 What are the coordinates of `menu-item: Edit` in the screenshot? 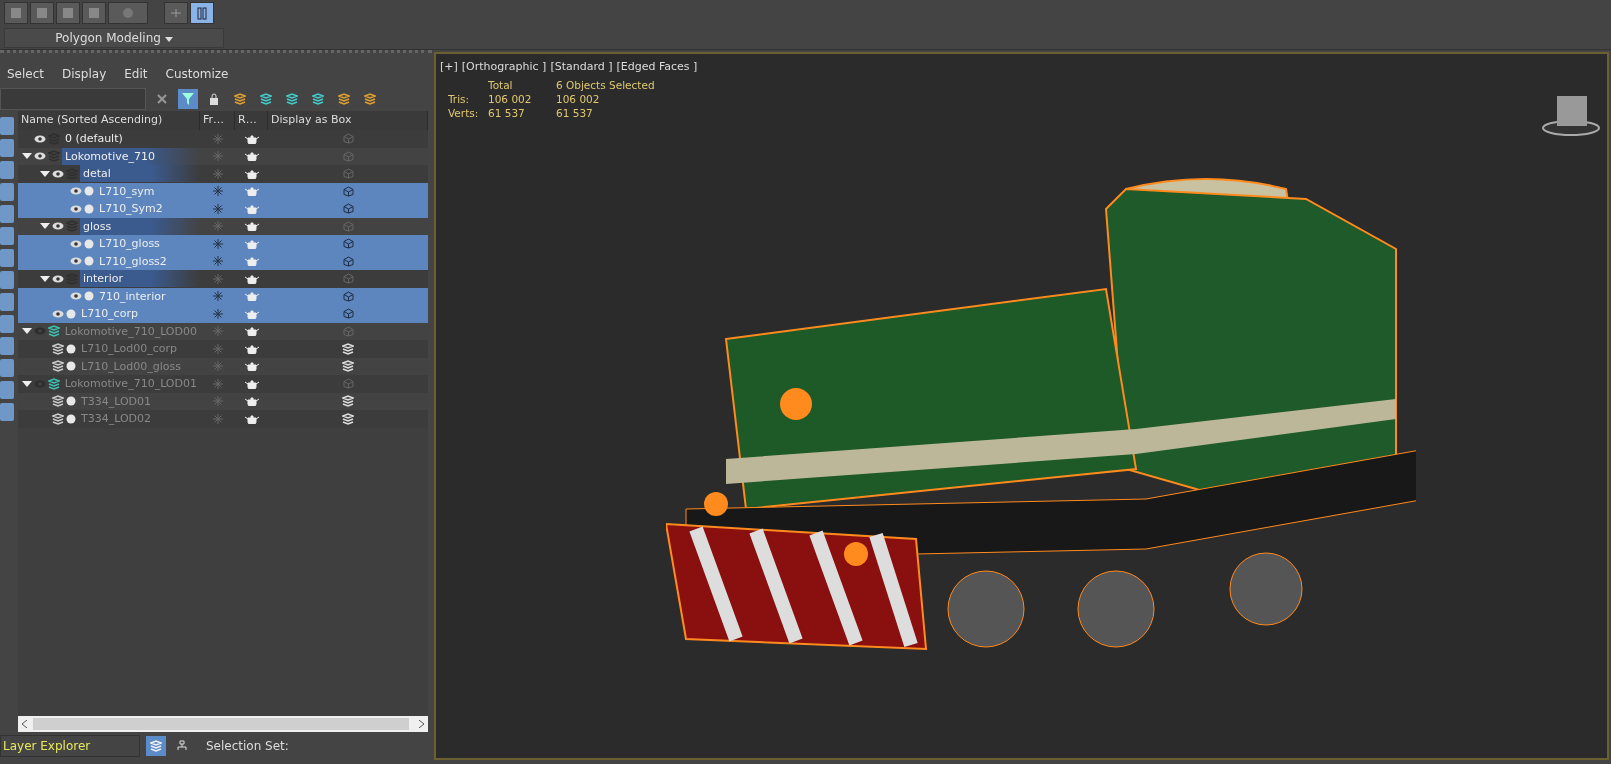 It's located at (136, 74).